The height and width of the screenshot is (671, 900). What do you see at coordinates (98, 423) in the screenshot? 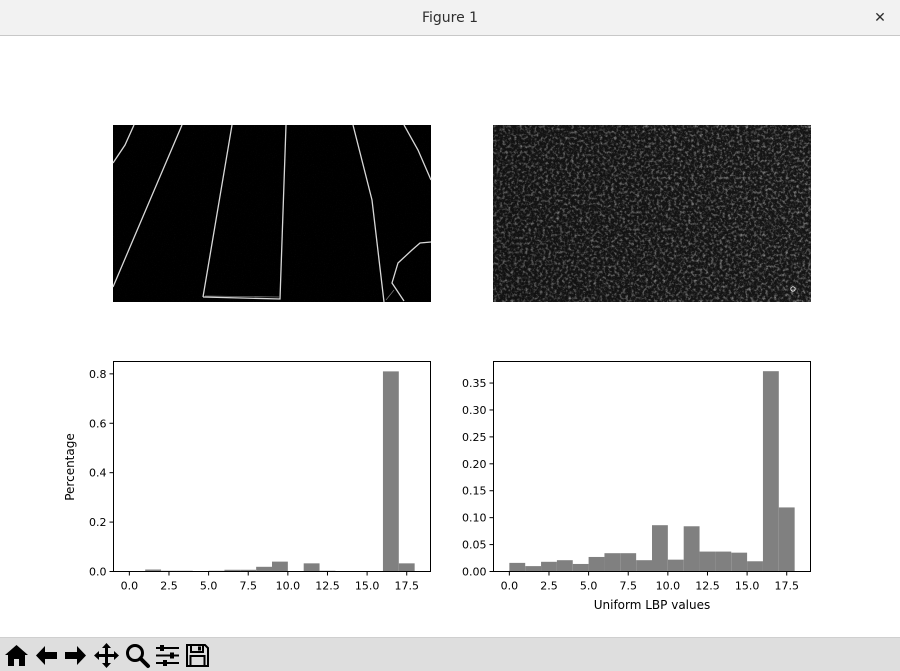
I see `y-tick-label: 0.6` at bounding box center [98, 423].